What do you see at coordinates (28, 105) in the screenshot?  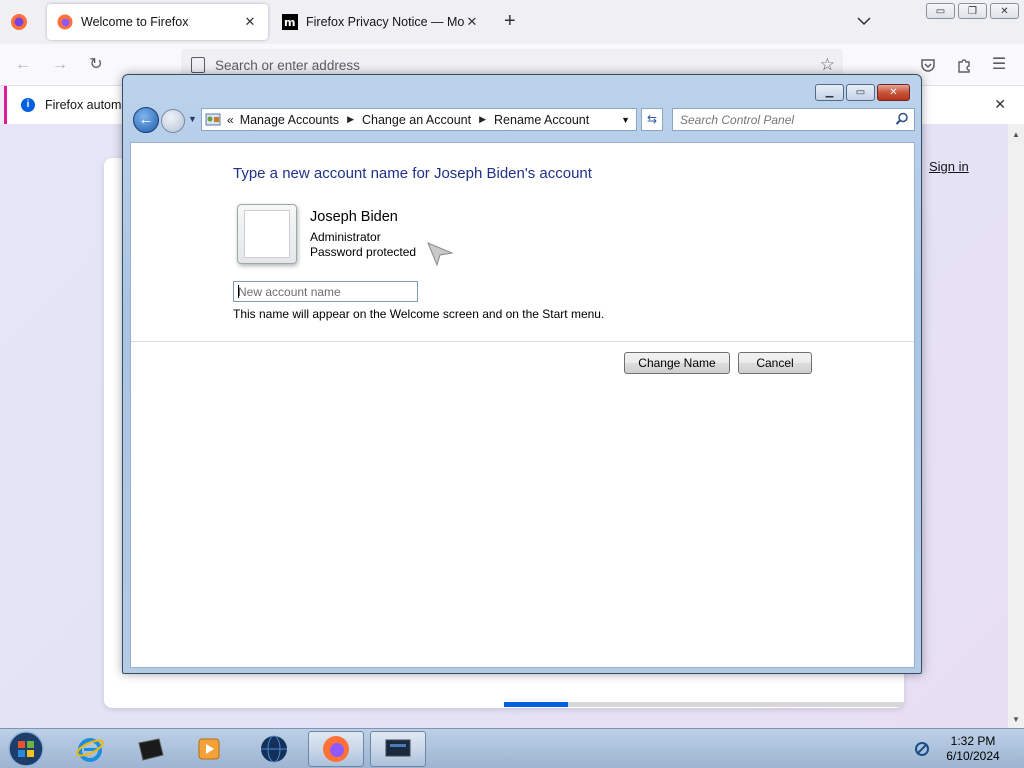 I see `info-icon: i` at bounding box center [28, 105].